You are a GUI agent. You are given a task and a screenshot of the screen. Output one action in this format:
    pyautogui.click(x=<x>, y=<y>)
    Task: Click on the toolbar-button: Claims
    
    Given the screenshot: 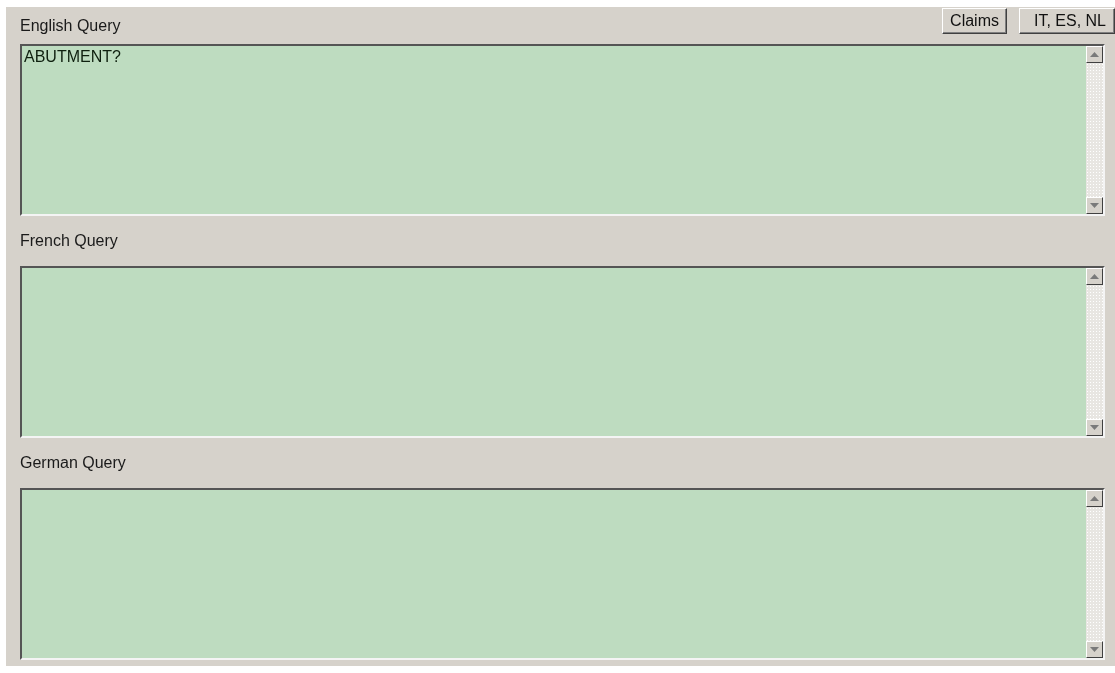 What is the action you would take?
    pyautogui.click(x=974, y=21)
    